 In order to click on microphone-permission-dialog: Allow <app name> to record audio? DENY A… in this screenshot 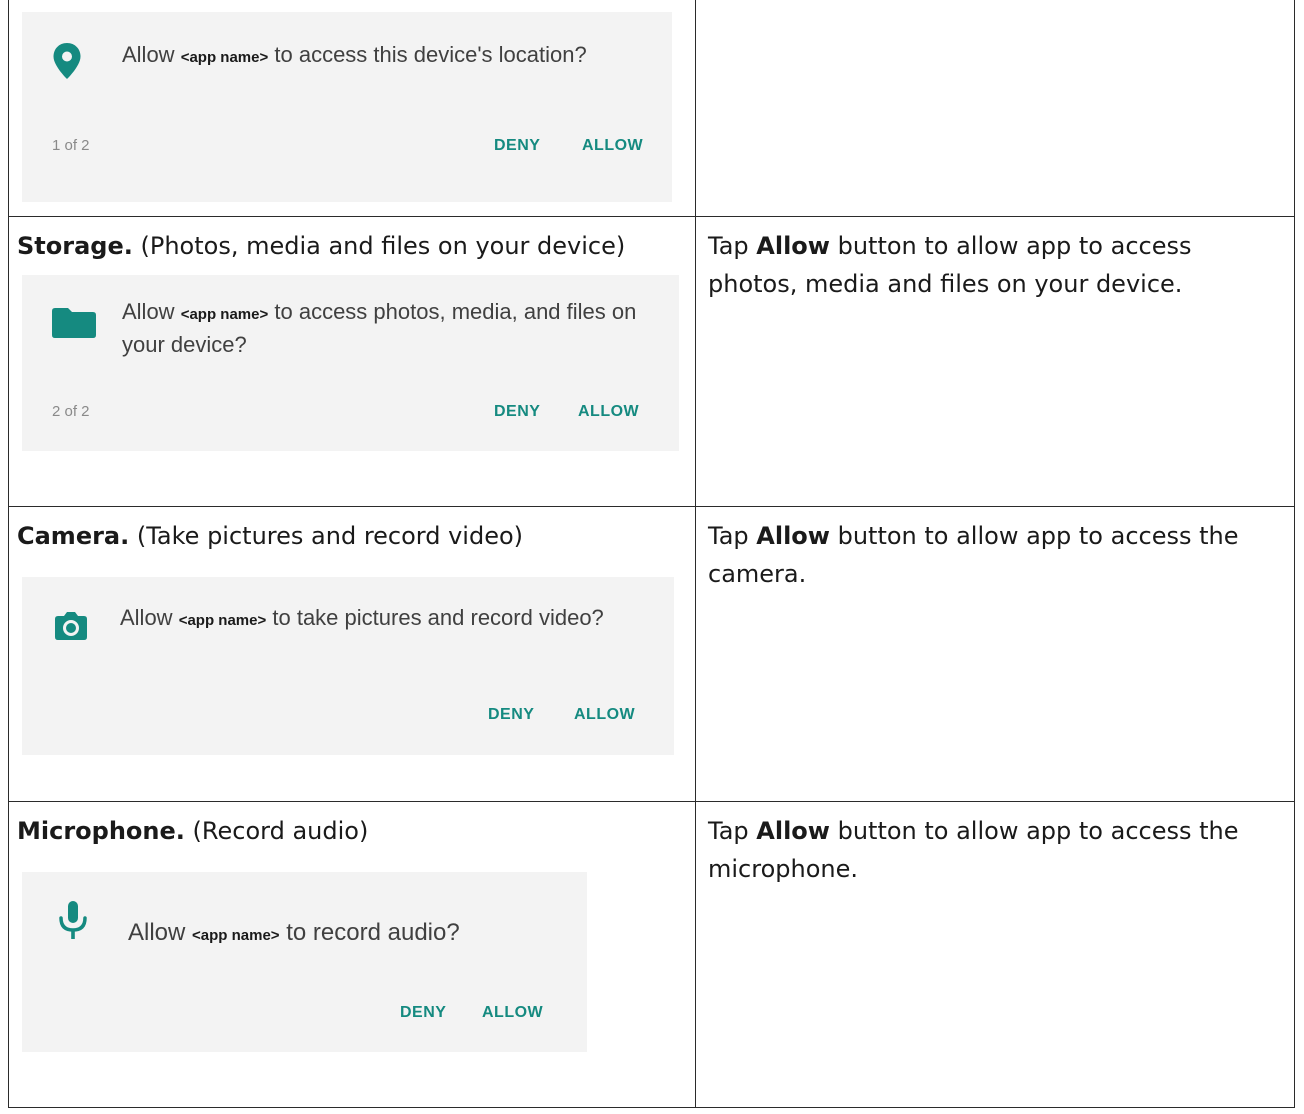, I will do `click(304, 962)`.